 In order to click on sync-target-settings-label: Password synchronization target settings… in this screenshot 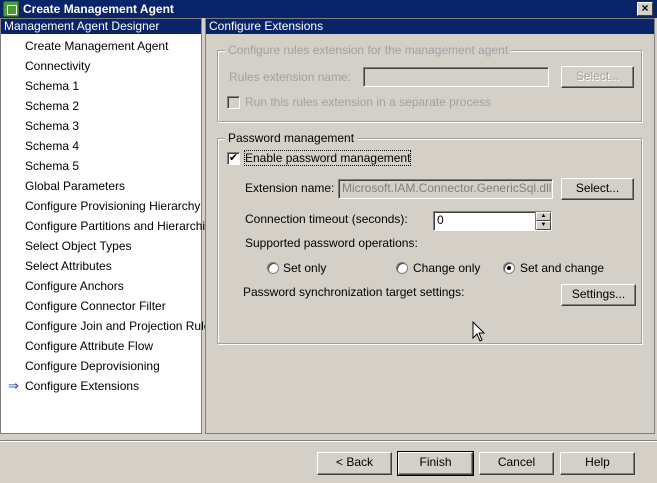, I will do `click(354, 292)`.